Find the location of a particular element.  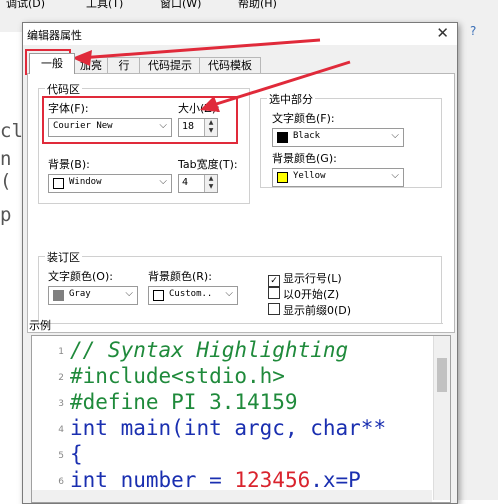

arrow-to-size is located at coordinates (275, 86).